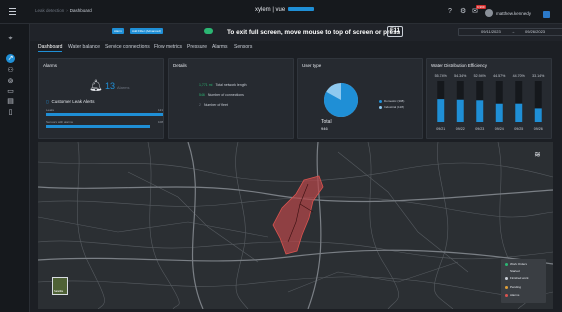 This screenshot has height=312, width=562. I want to click on breadcrumb-item-leak-detection: Leak detection, so click(49, 10).